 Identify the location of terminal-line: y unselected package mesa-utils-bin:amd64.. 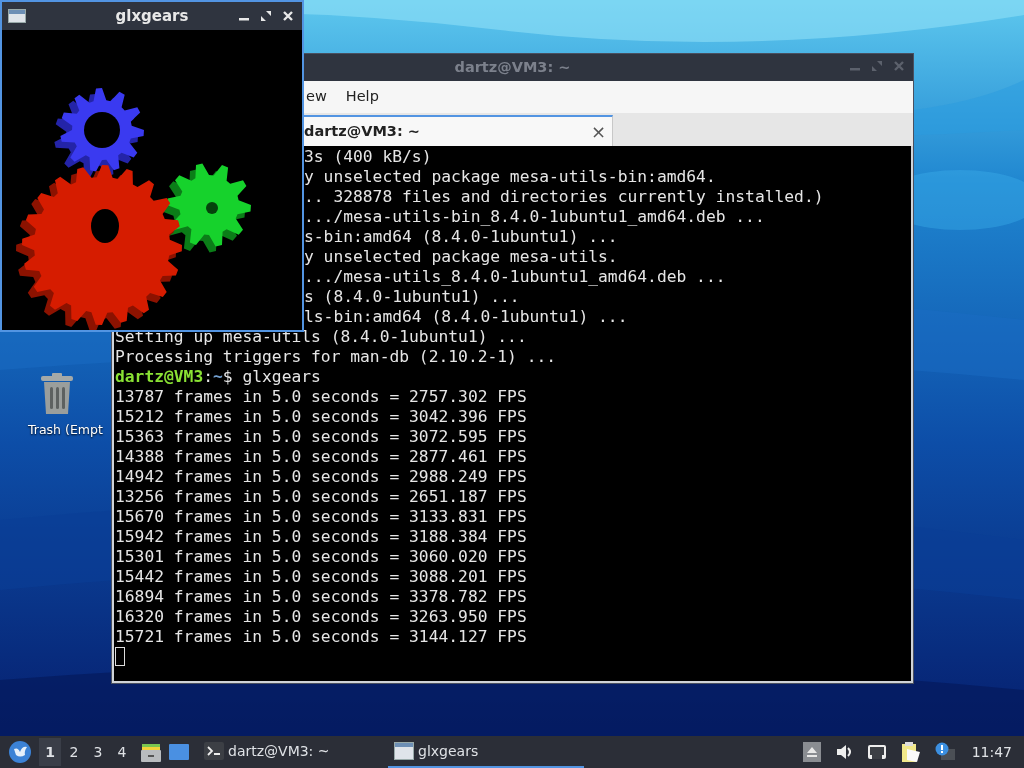
(510, 177).